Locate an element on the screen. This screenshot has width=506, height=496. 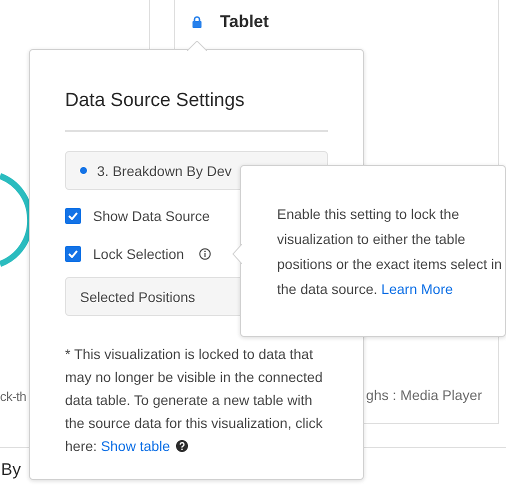
section-title: By is located at coordinates (11, 469).